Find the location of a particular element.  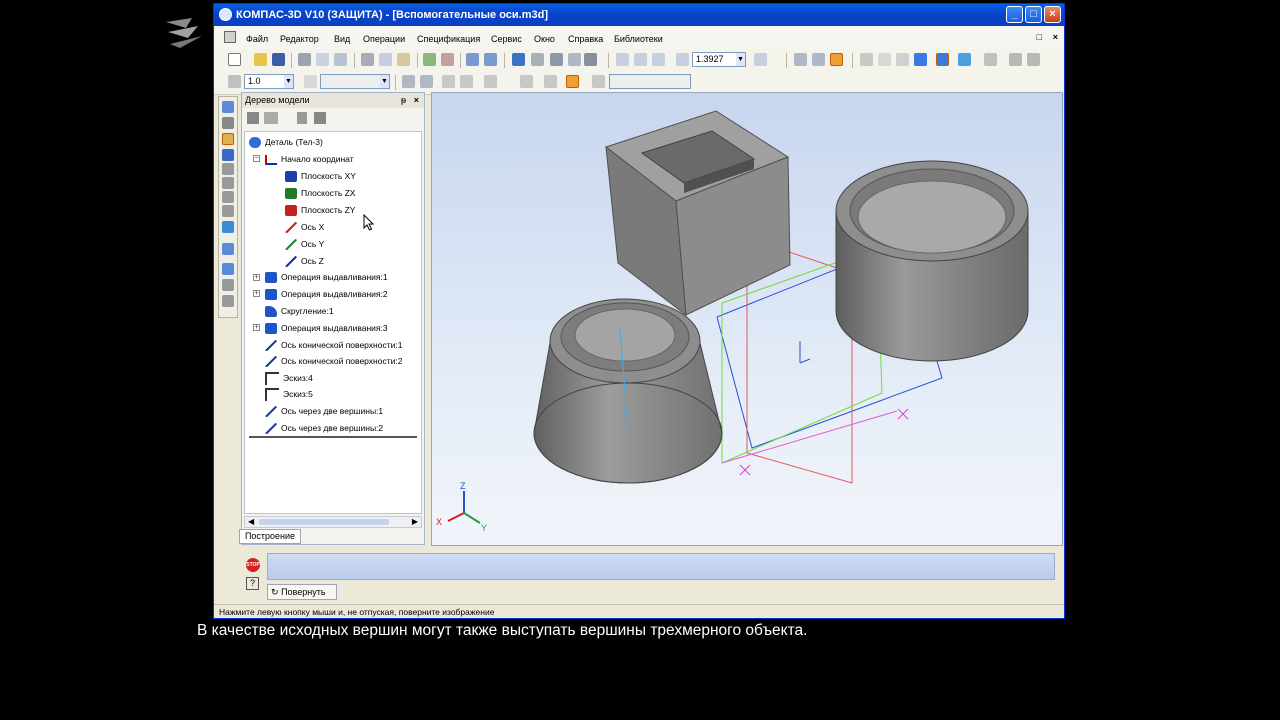

tool-sketch-icon is located at coordinates (228, 123).